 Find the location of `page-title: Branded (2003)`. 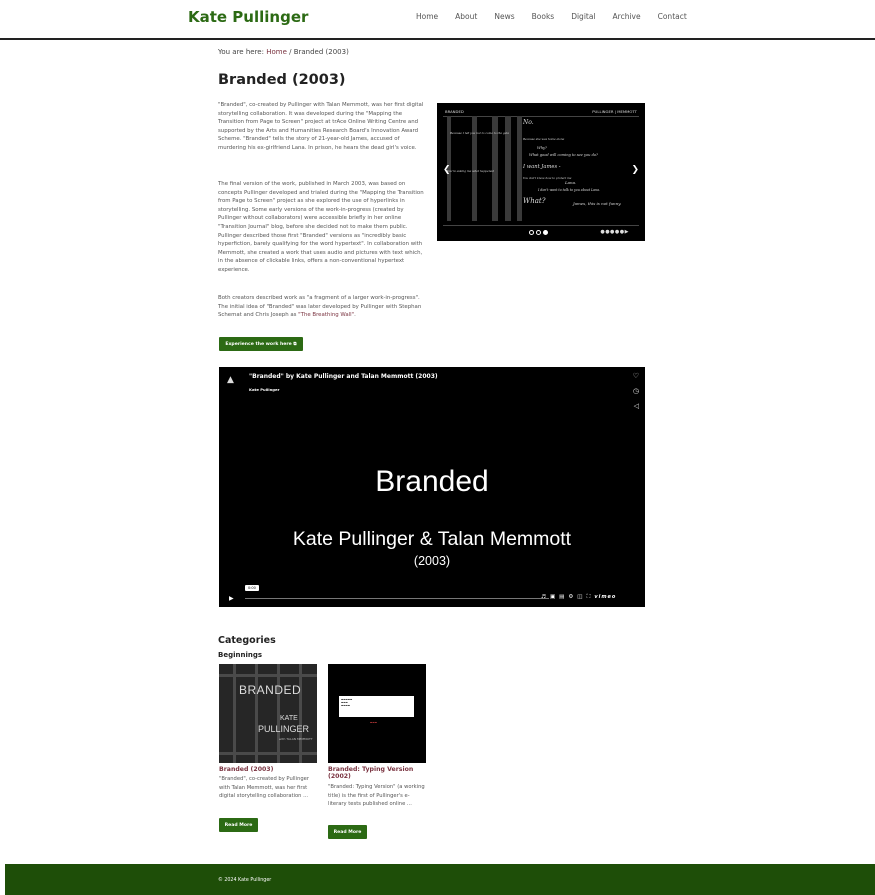

page-title: Branded (2003) is located at coordinates (282, 80).